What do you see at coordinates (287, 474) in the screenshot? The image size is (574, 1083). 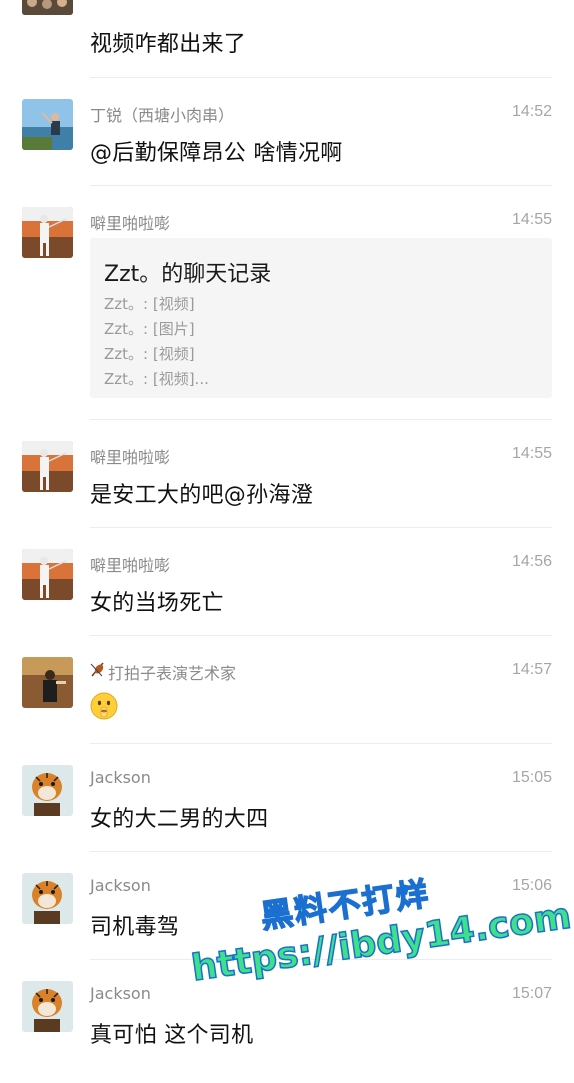 I see `message-item: 噼里啪啦嘭 14:55 是安工大的吧@孙海澄` at bounding box center [287, 474].